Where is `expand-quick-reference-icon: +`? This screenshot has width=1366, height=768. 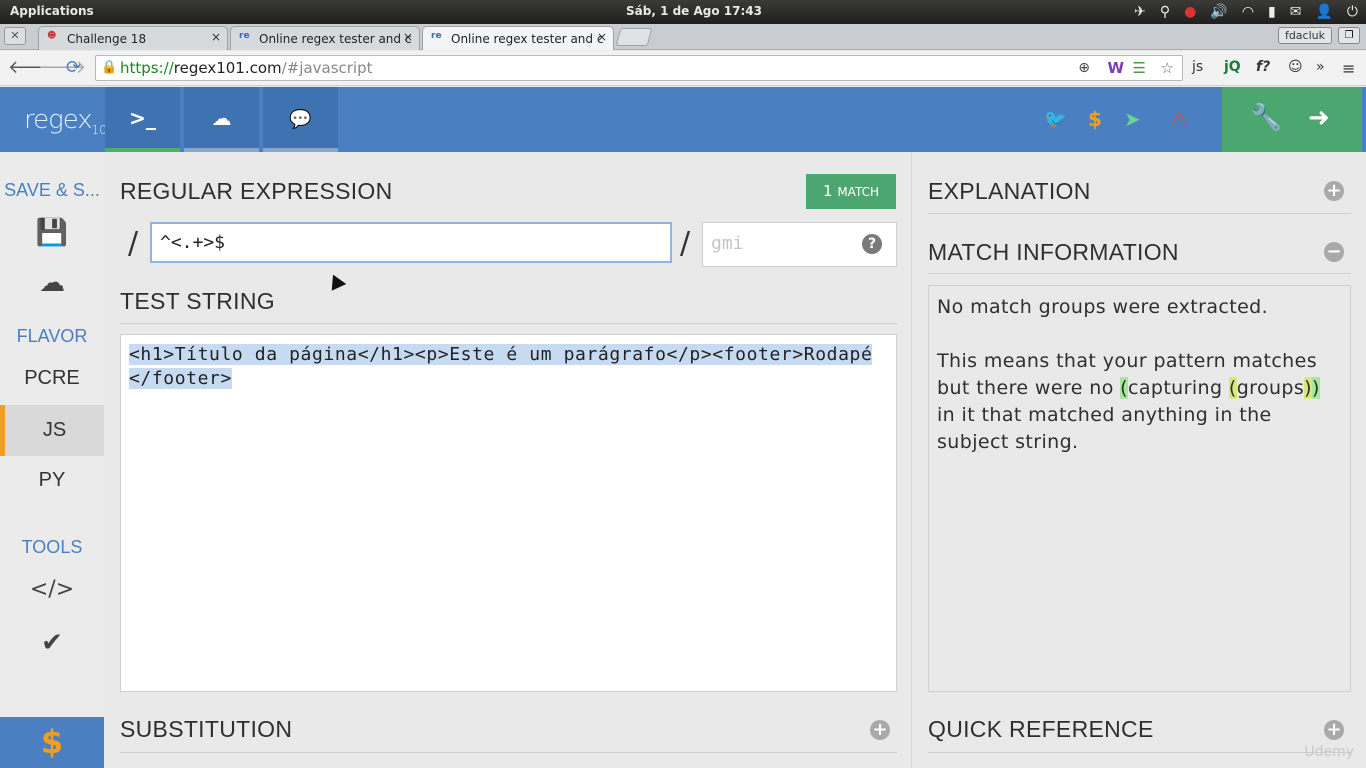 expand-quick-reference-icon: + is located at coordinates (1334, 730).